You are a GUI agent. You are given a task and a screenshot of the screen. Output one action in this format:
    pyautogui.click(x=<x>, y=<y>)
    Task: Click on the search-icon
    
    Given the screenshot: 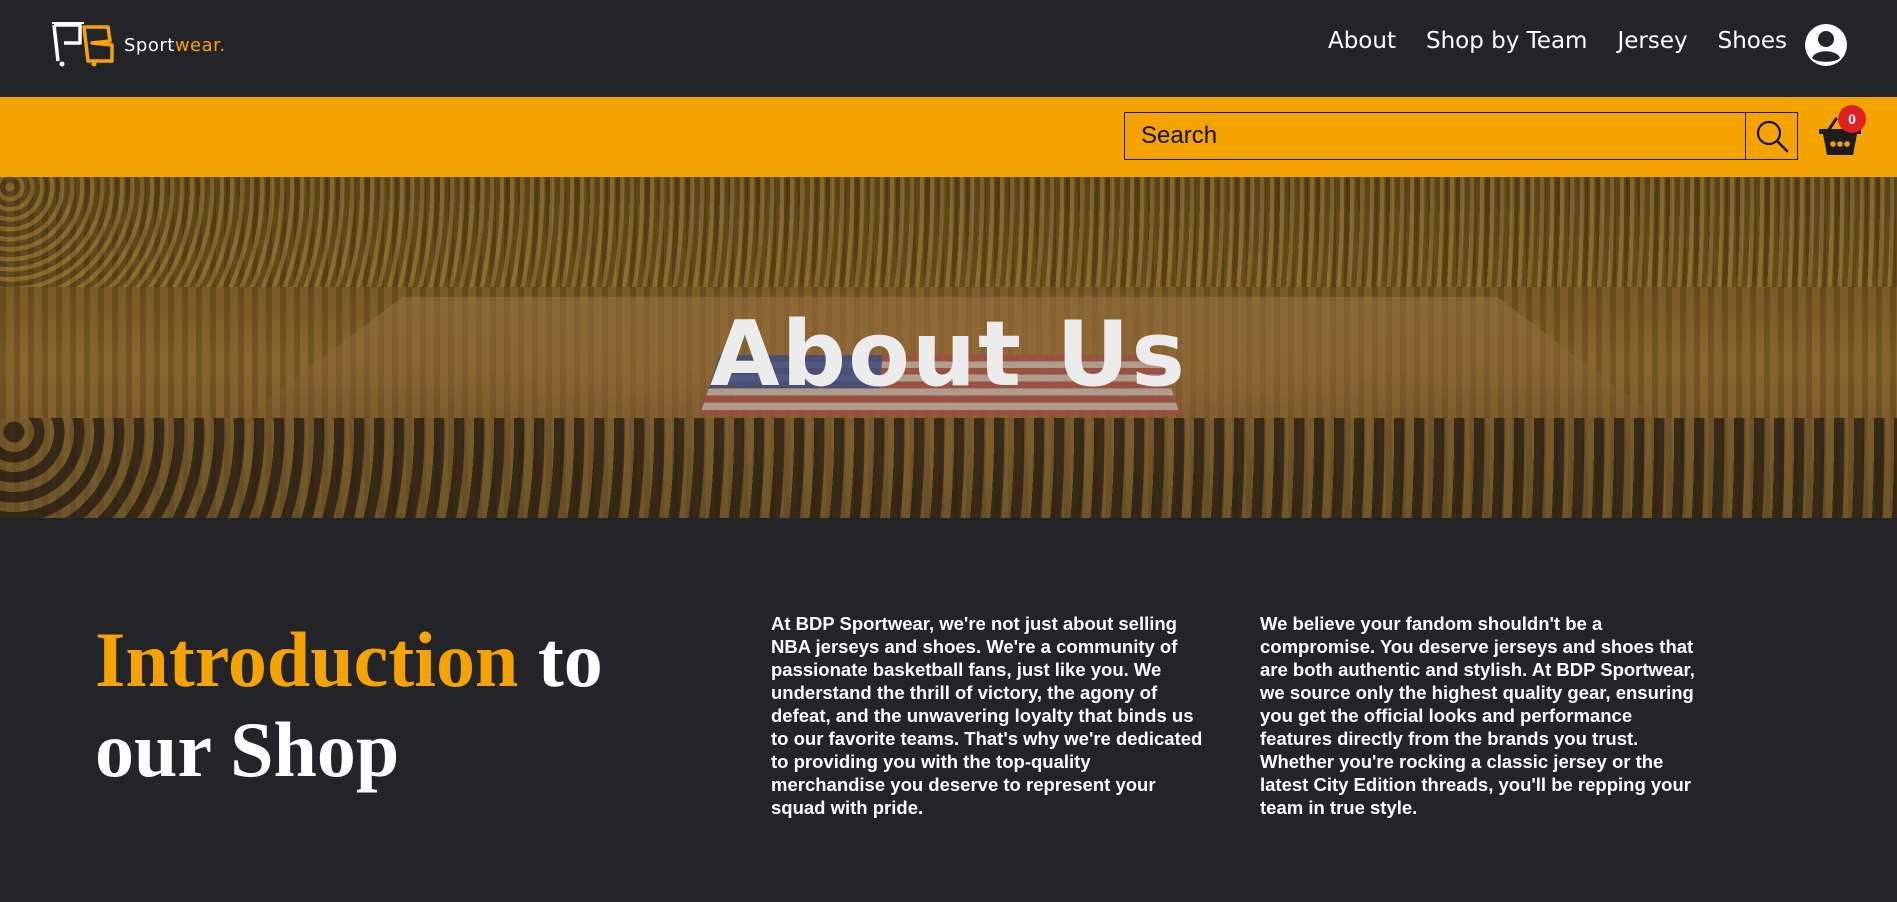 What is the action you would take?
    pyautogui.click(x=1772, y=136)
    